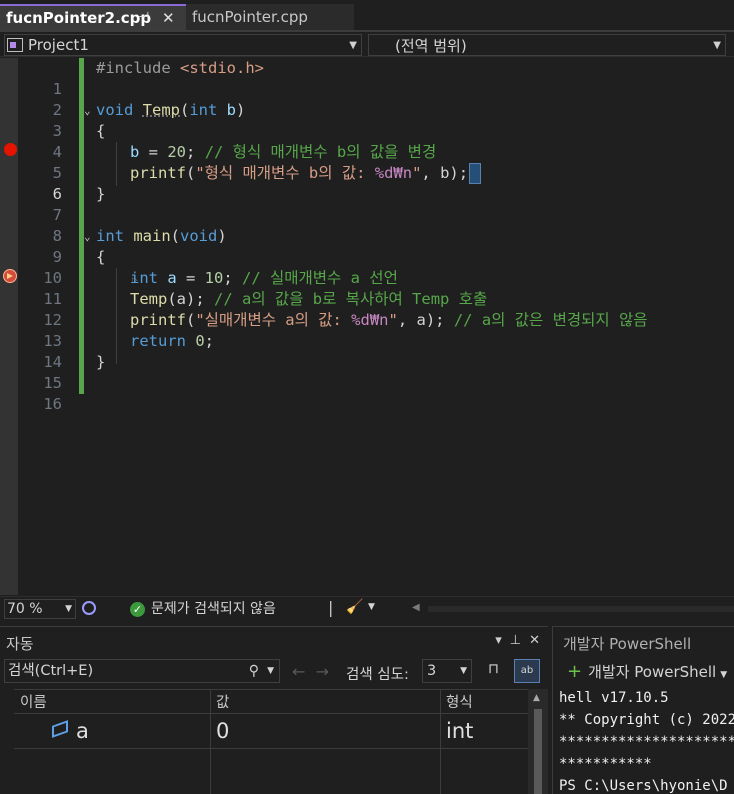  What do you see at coordinates (575, 671) in the screenshot?
I see `plus-icon: +` at bounding box center [575, 671].